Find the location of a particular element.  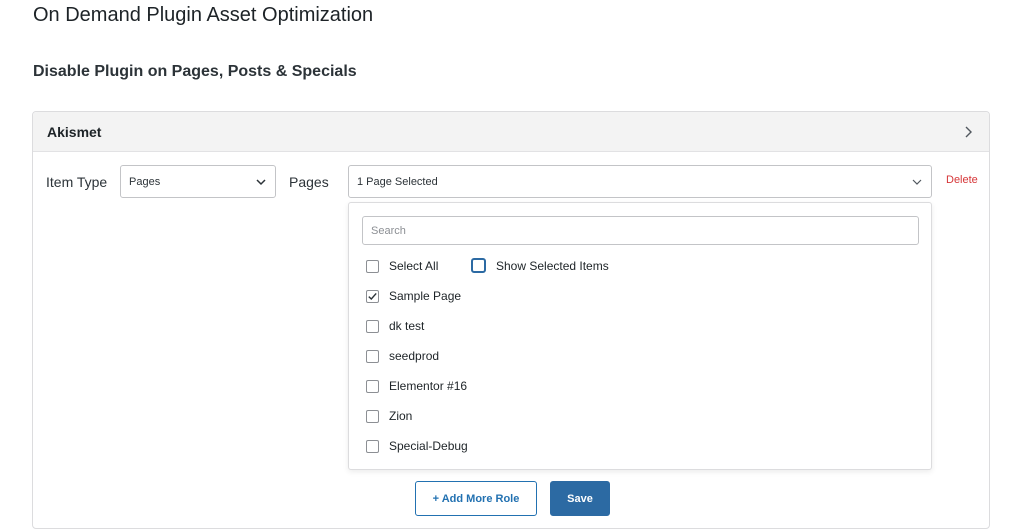

page-option: Elementor #16 is located at coordinates (416, 386).